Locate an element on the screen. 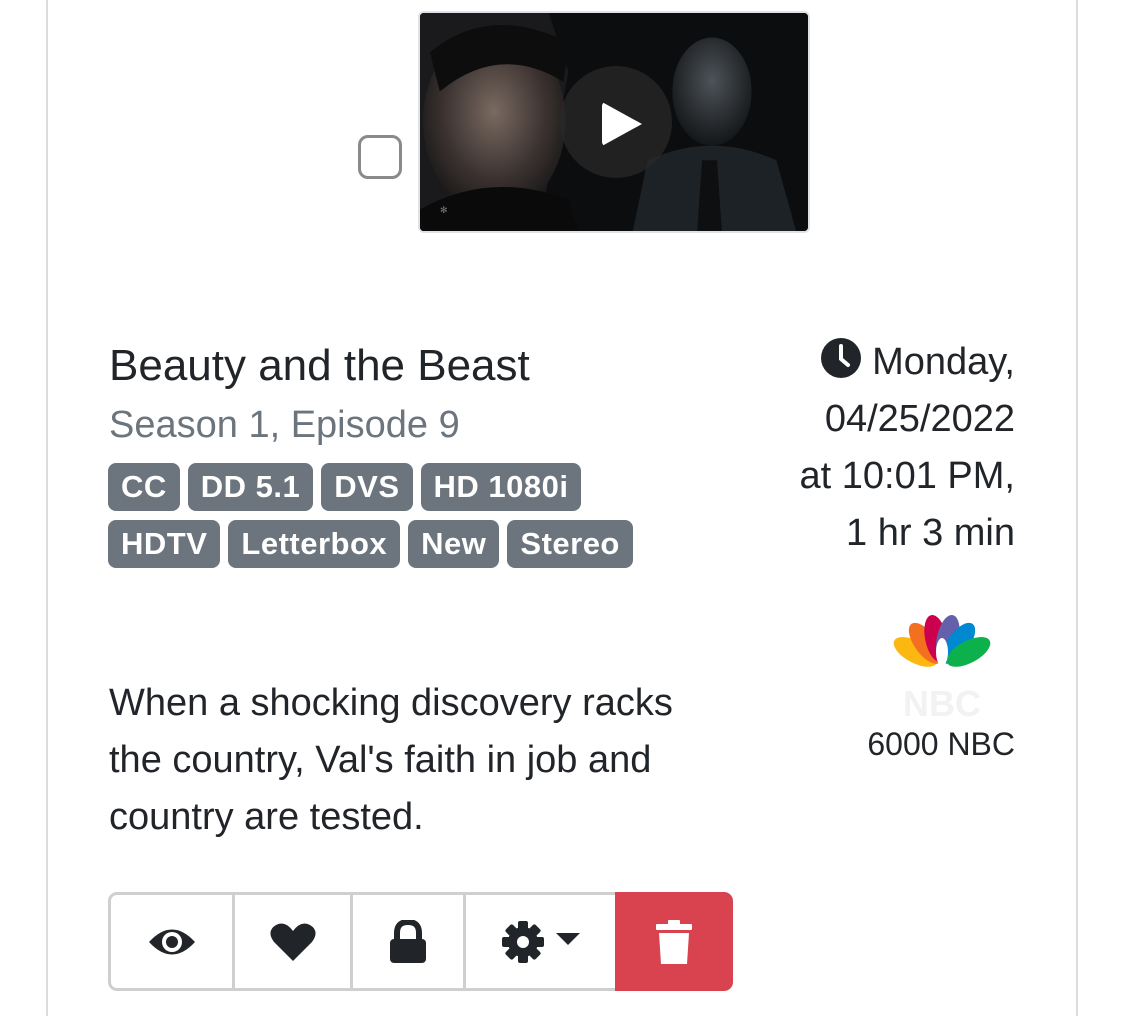 Image resolution: width=1125 pixels, height=1016 pixels. favorite-button is located at coordinates (292, 941).